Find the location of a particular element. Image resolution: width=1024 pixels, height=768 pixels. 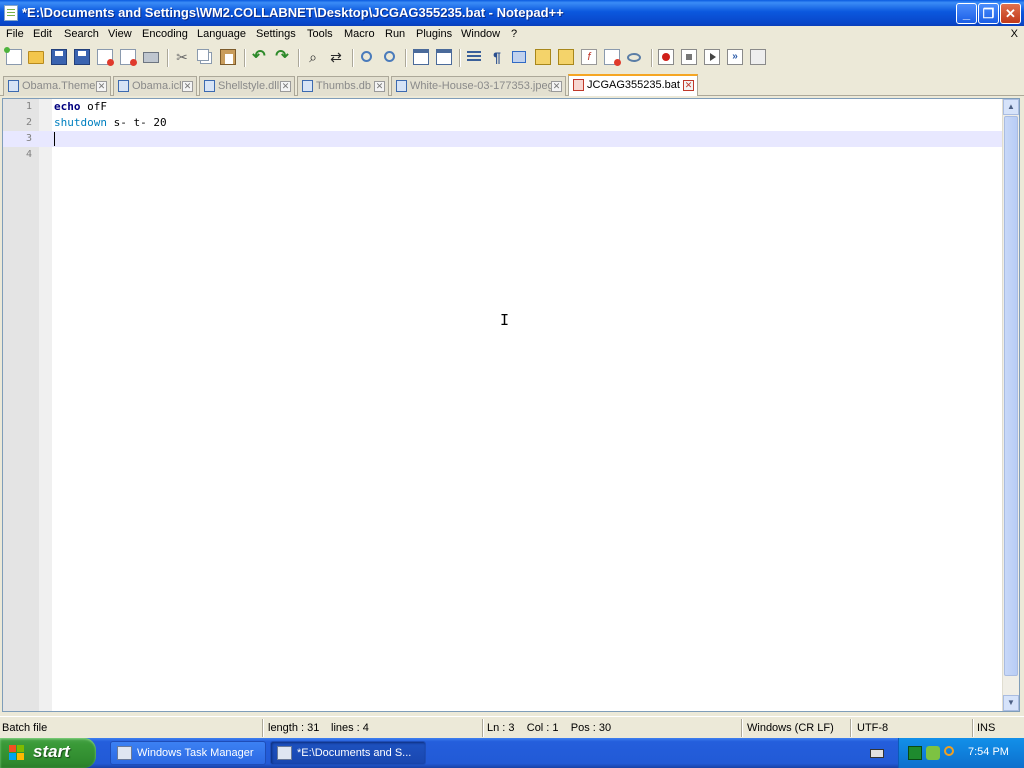

record-macro-icon is located at coordinates (666, 57).